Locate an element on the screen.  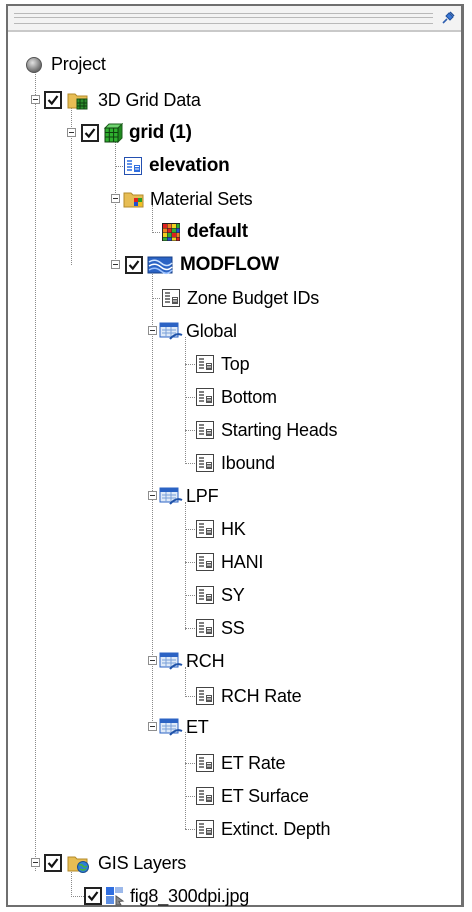
tree-label: SS is located at coordinates (233, 628).